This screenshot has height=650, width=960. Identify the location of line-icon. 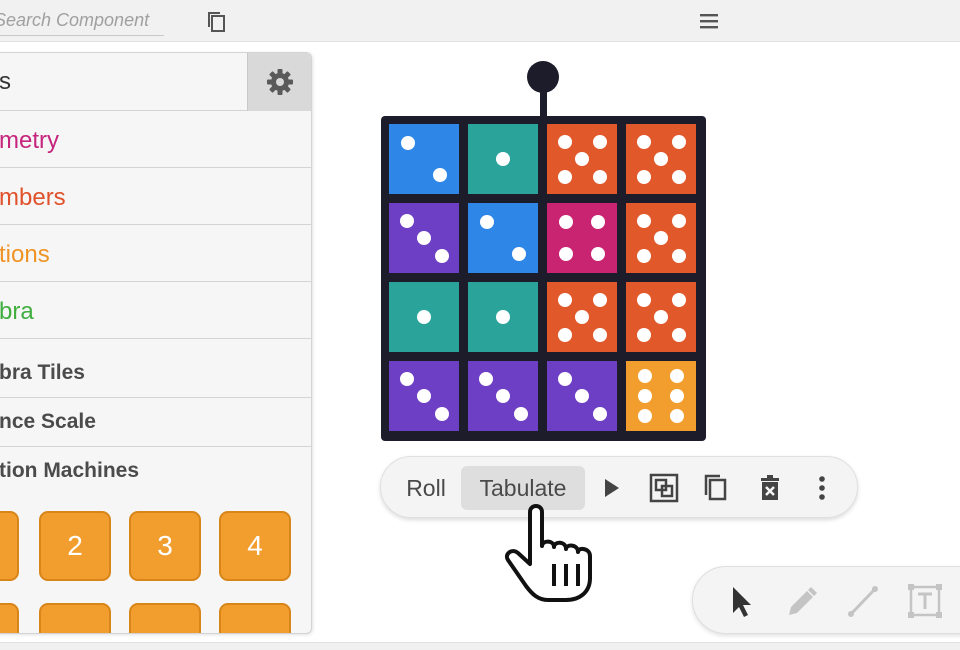
(863, 601).